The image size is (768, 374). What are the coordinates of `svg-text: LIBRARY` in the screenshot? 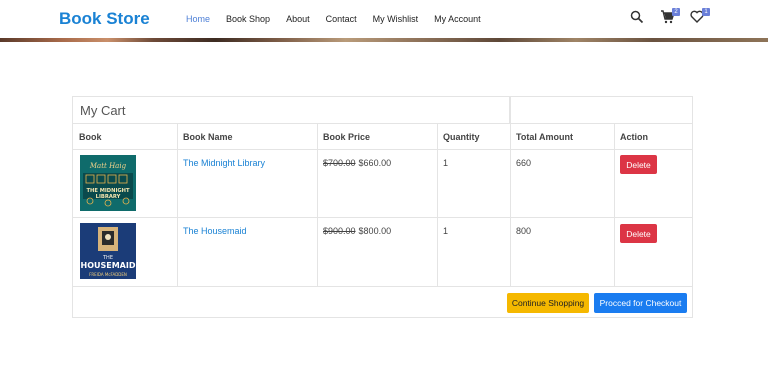 It's located at (108, 197).